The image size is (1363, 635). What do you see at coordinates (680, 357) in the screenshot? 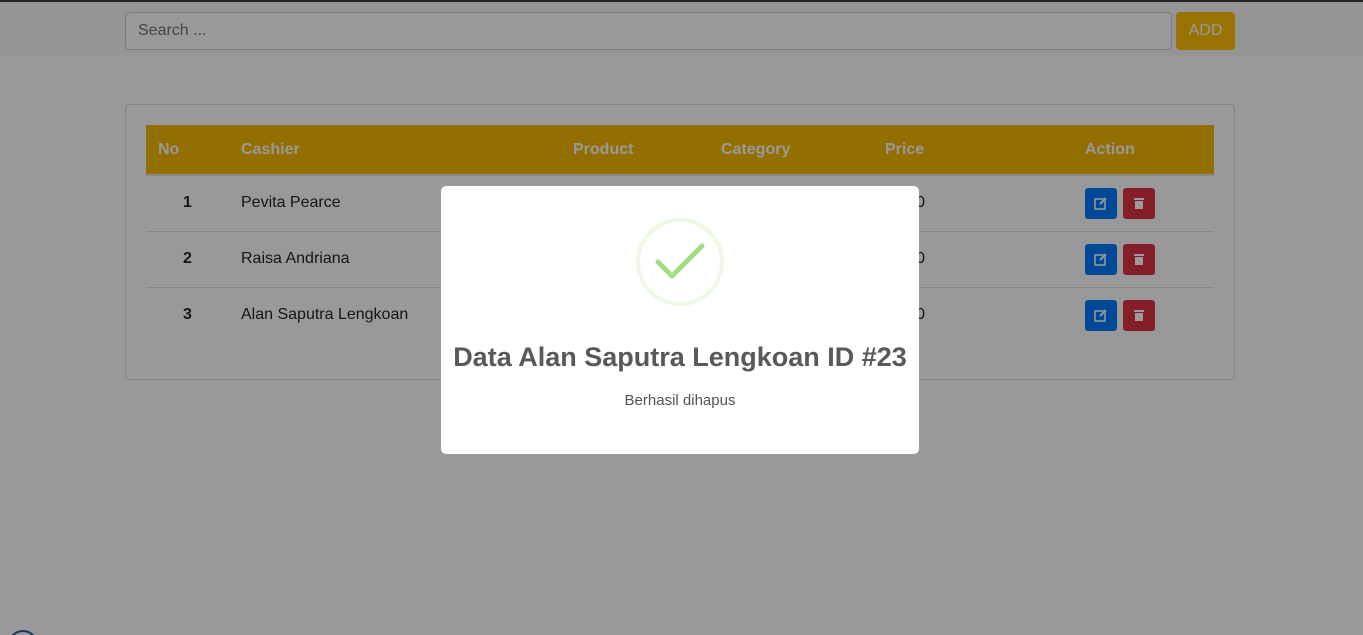
I see `dialog-title: Data Alan Saputra Lengkoan ID #23` at bounding box center [680, 357].